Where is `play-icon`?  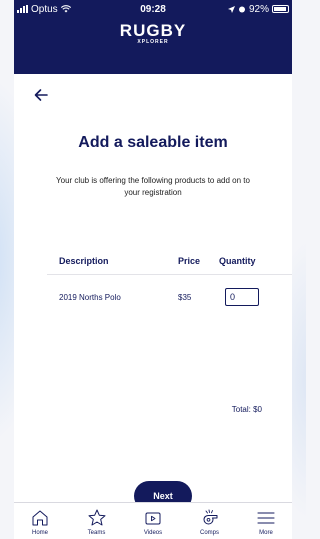 play-icon is located at coordinates (153, 518).